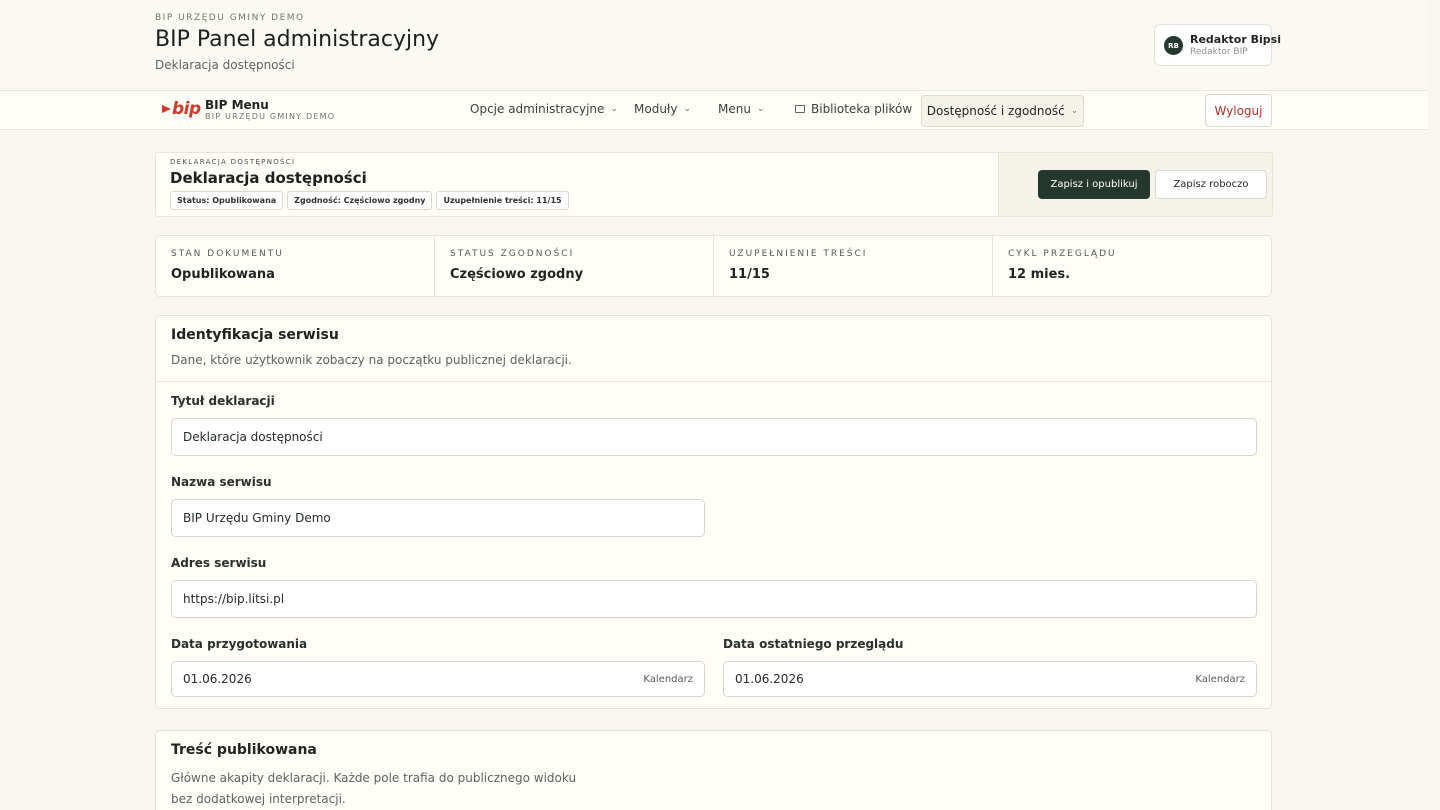  What do you see at coordinates (502, 200) in the screenshot?
I see `completion-badge: Uzupełnienie treści: 11/15` at bounding box center [502, 200].